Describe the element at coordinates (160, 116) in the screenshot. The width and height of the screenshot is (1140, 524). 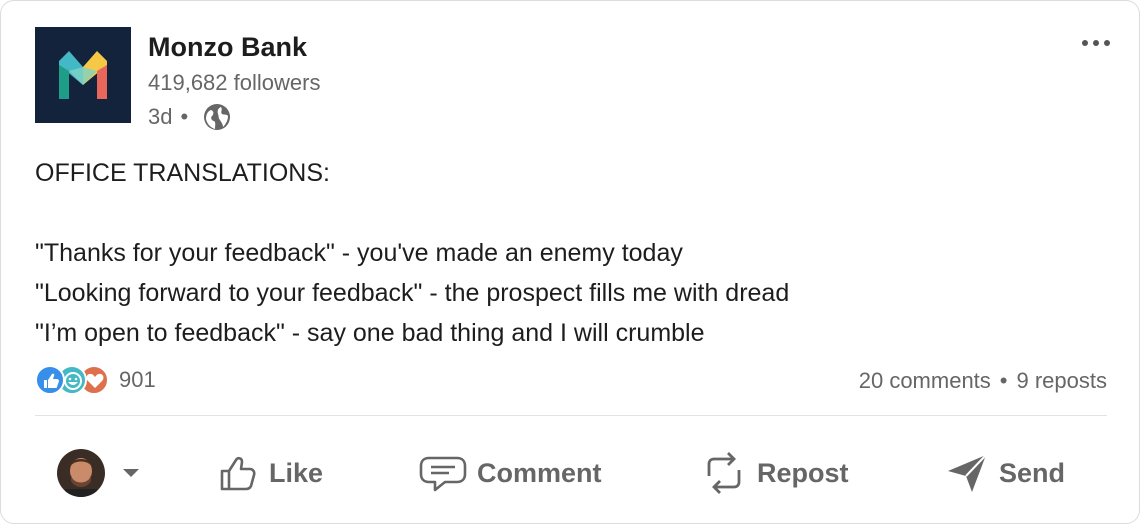
I see `post-age: 3d` at that location.